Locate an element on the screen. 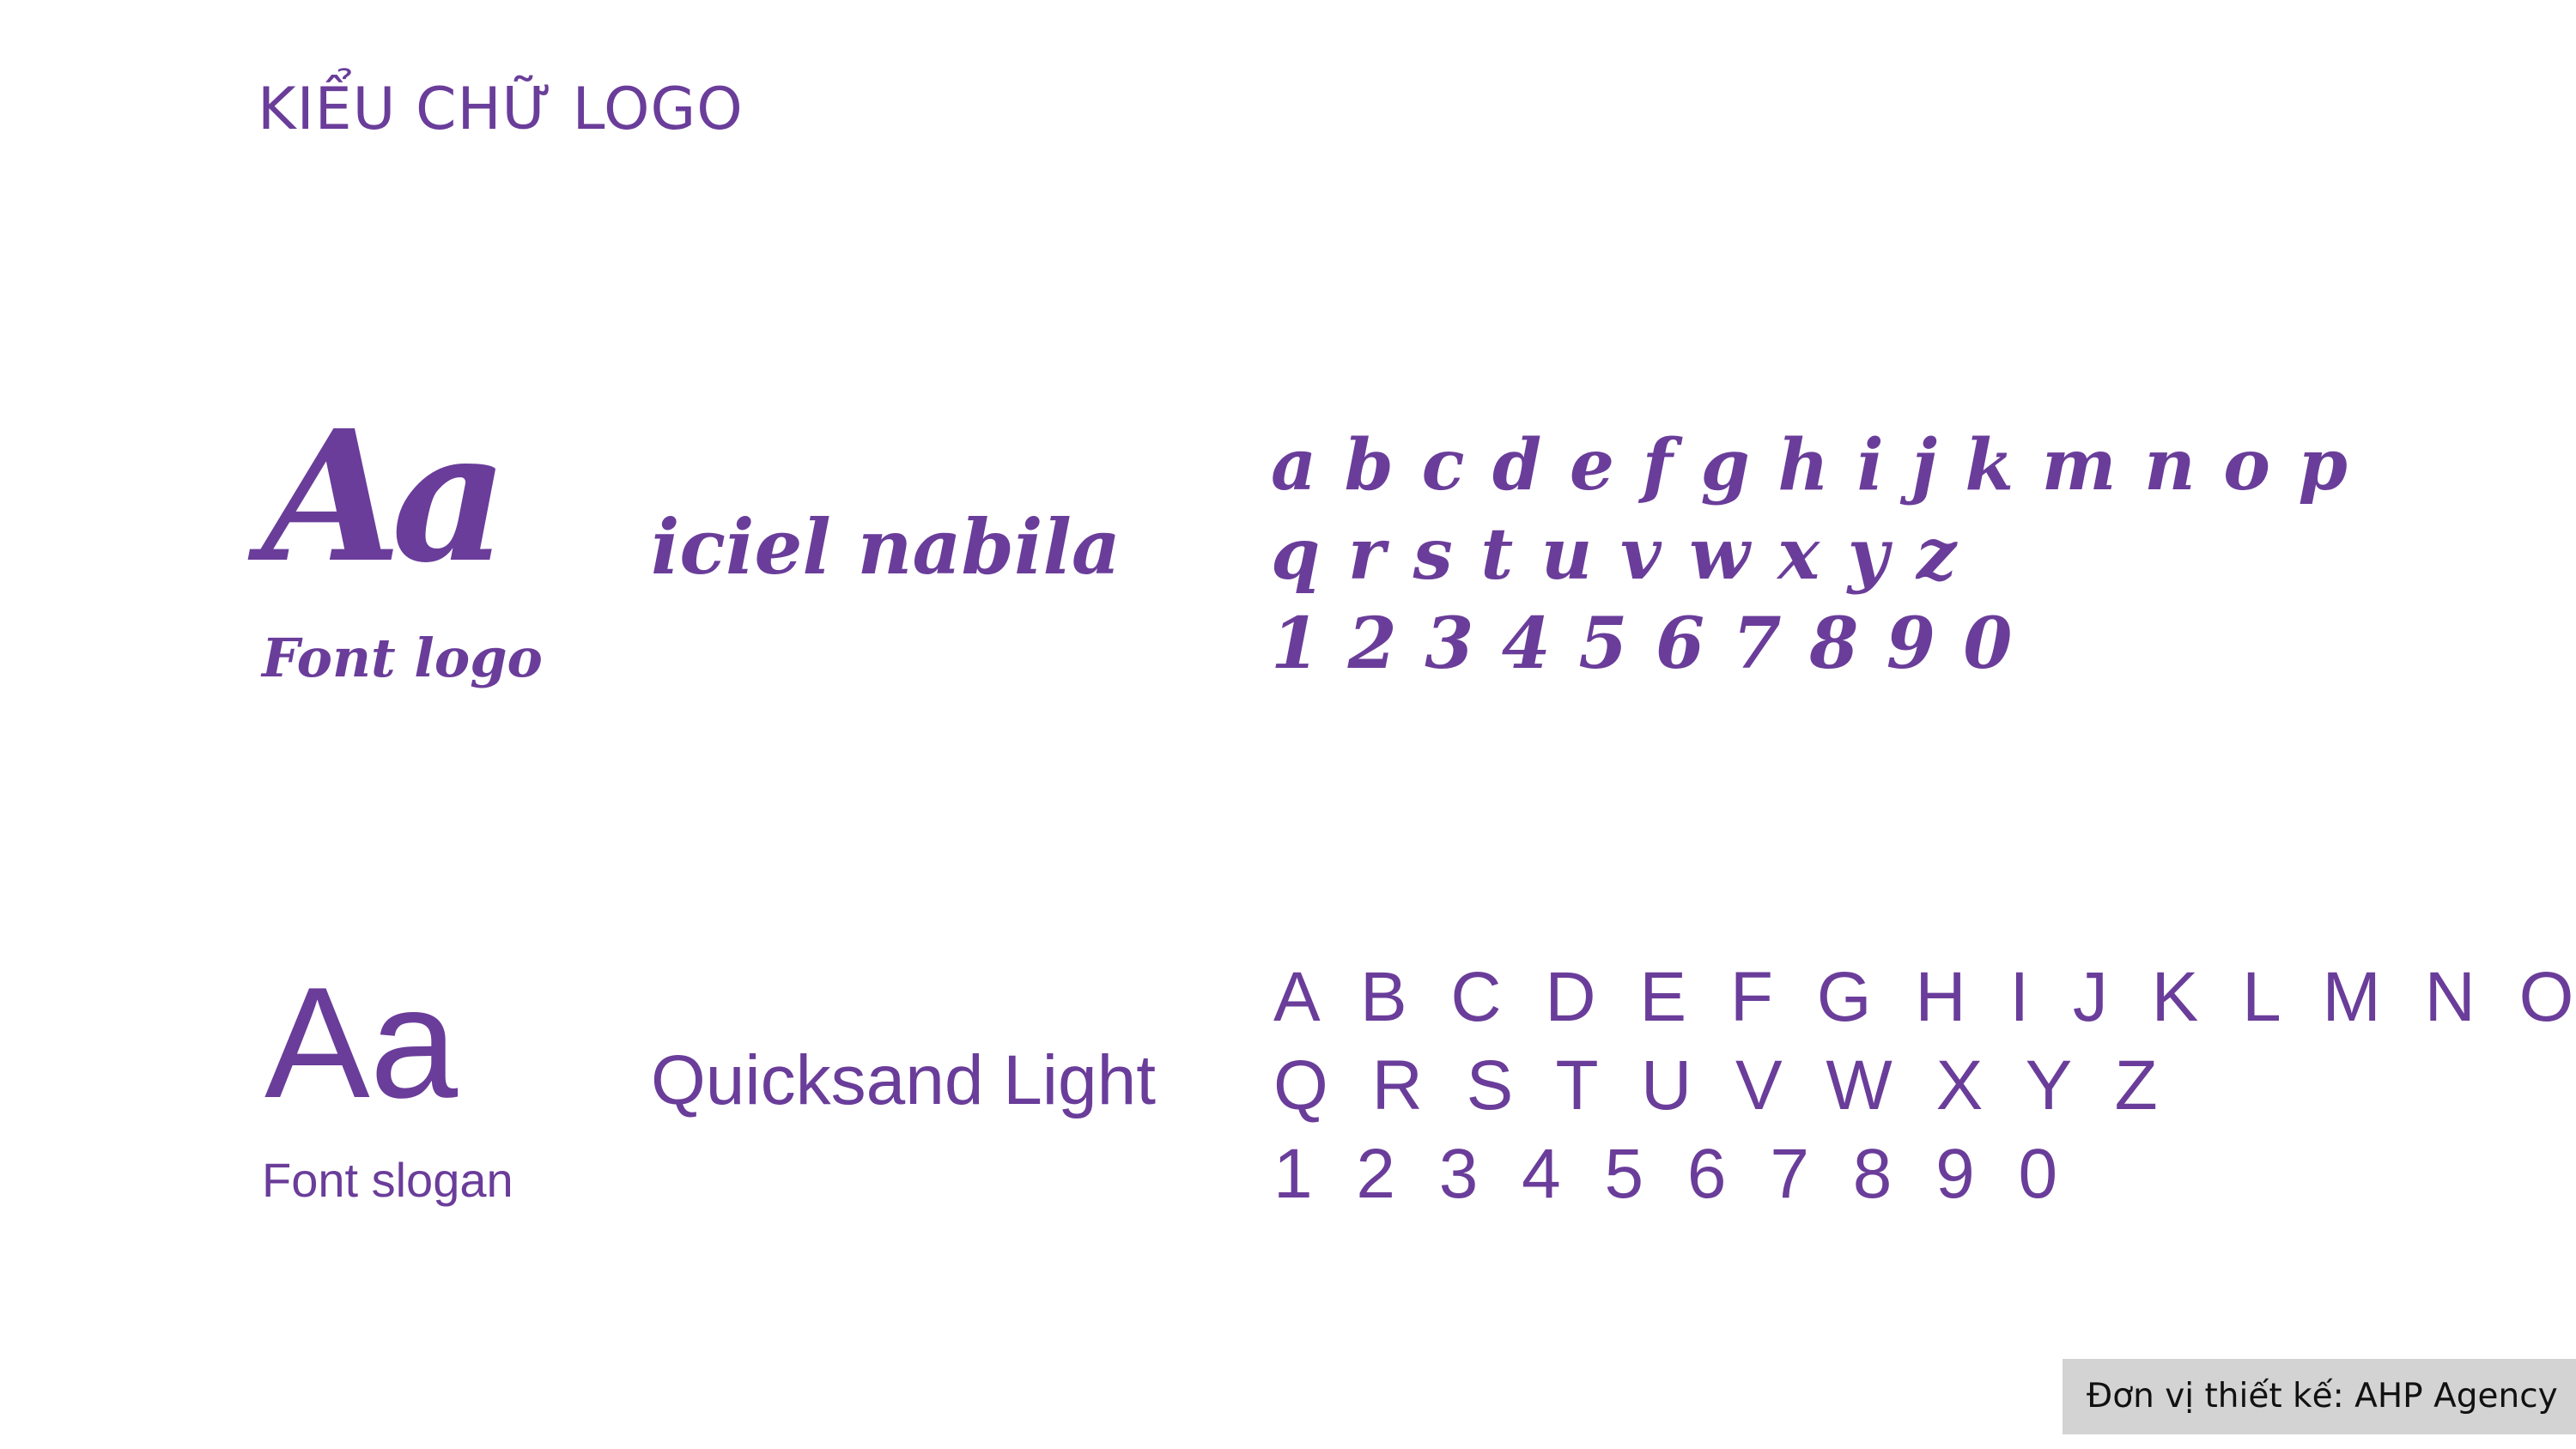 Image resolution: width=2576 pixels, height=1449 pixels. logo-font-lowercase-2: q r s t u v w x y z is located at coordinates (1614, 554).